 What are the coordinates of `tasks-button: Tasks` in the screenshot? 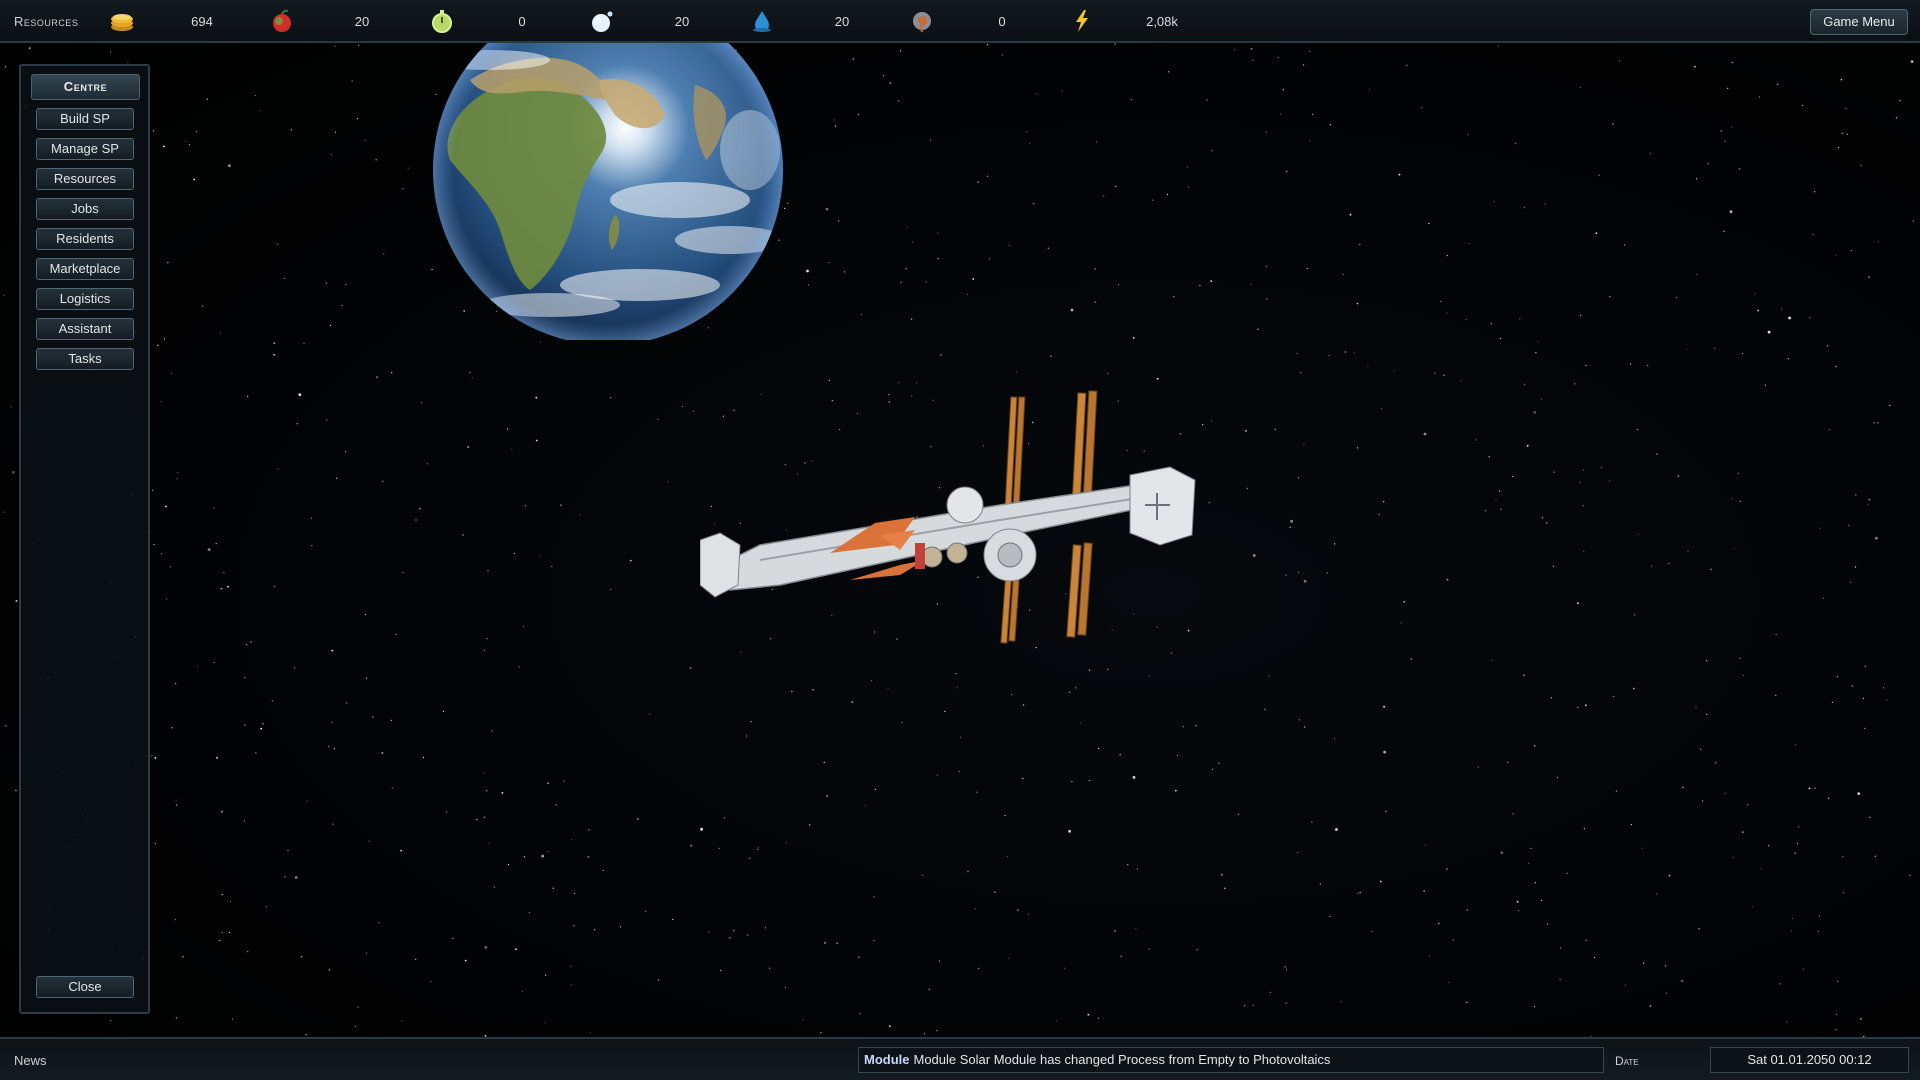 It's located at (85, 359).